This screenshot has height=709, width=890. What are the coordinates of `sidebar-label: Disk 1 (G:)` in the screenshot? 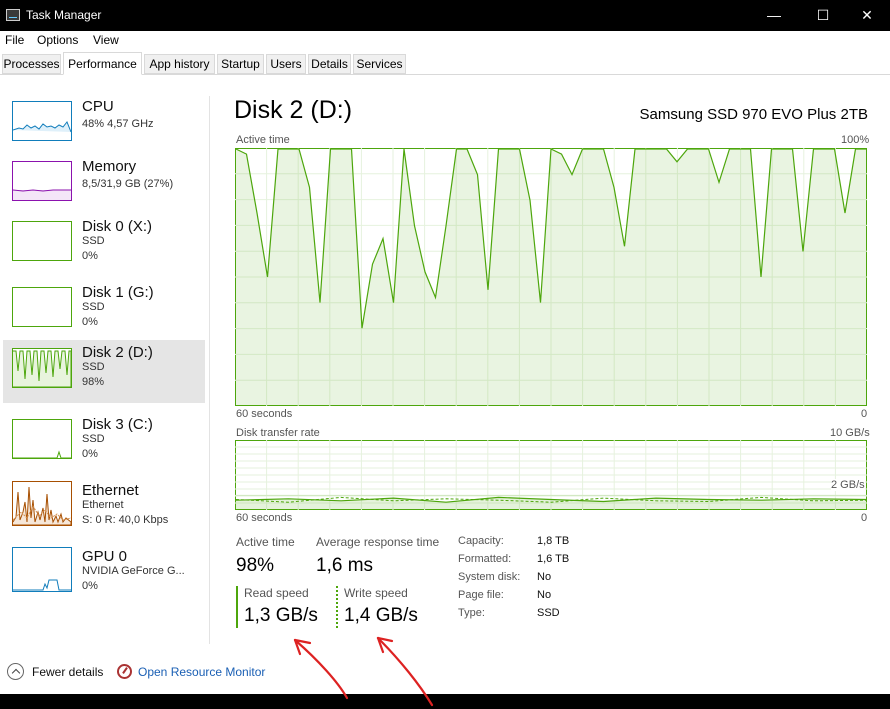 It's located at (118, 292).